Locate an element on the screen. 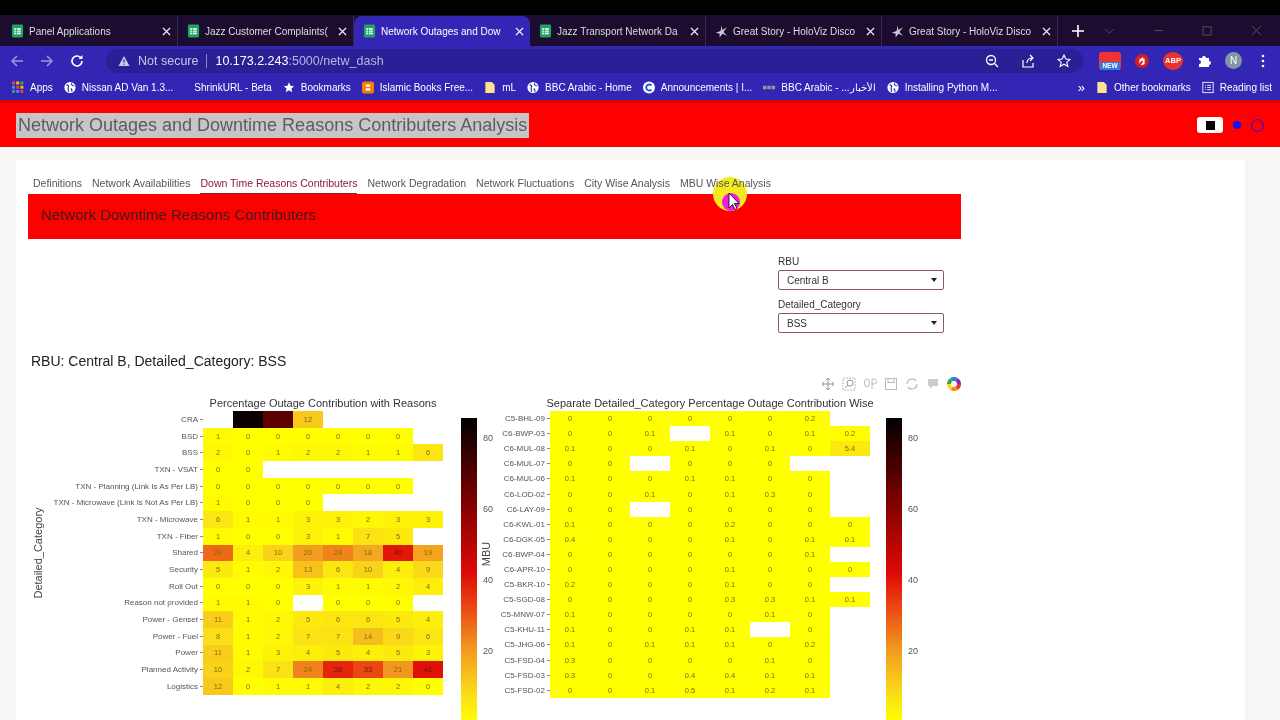 The image size is (1280, 720). pan-icon is located at coordinates (828, 384).